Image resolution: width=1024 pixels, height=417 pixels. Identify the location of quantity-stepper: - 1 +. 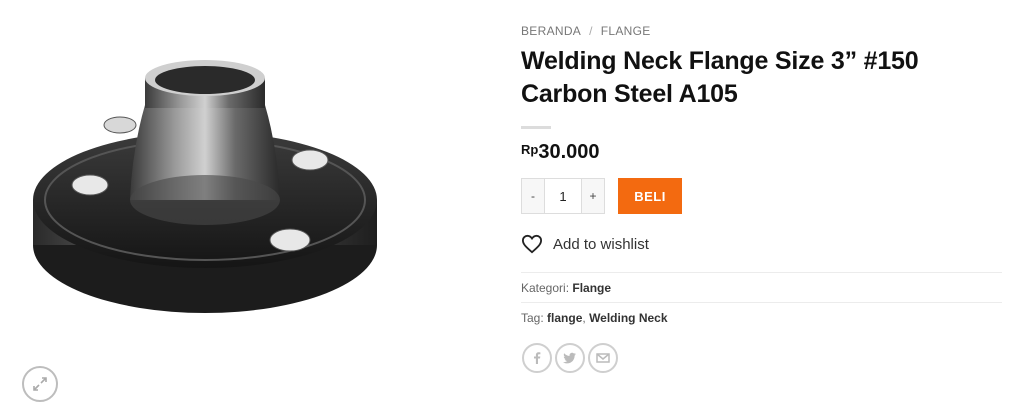
(563, 196).